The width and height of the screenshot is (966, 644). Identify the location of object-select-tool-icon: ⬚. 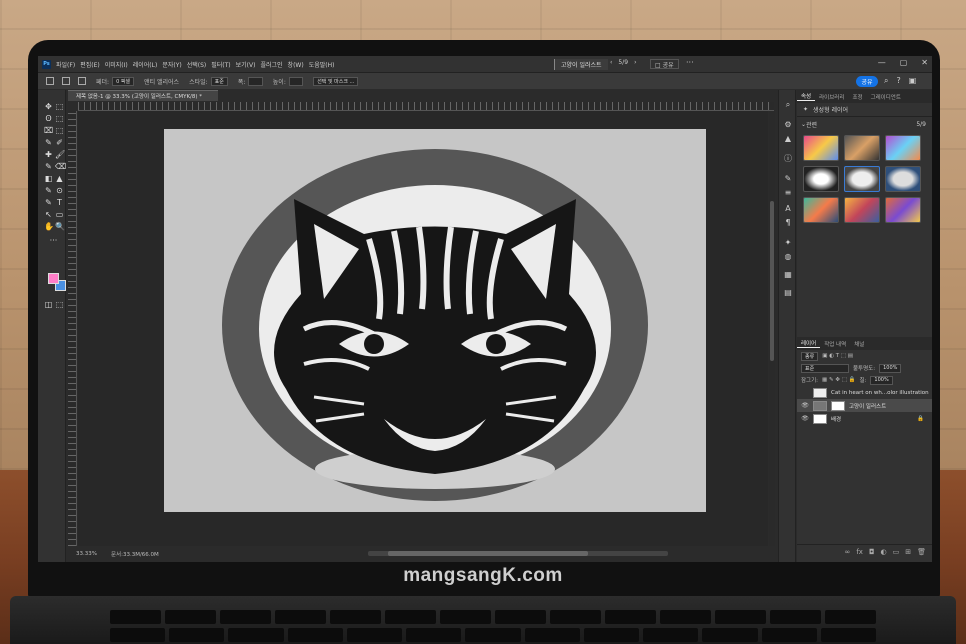
(59, 118).